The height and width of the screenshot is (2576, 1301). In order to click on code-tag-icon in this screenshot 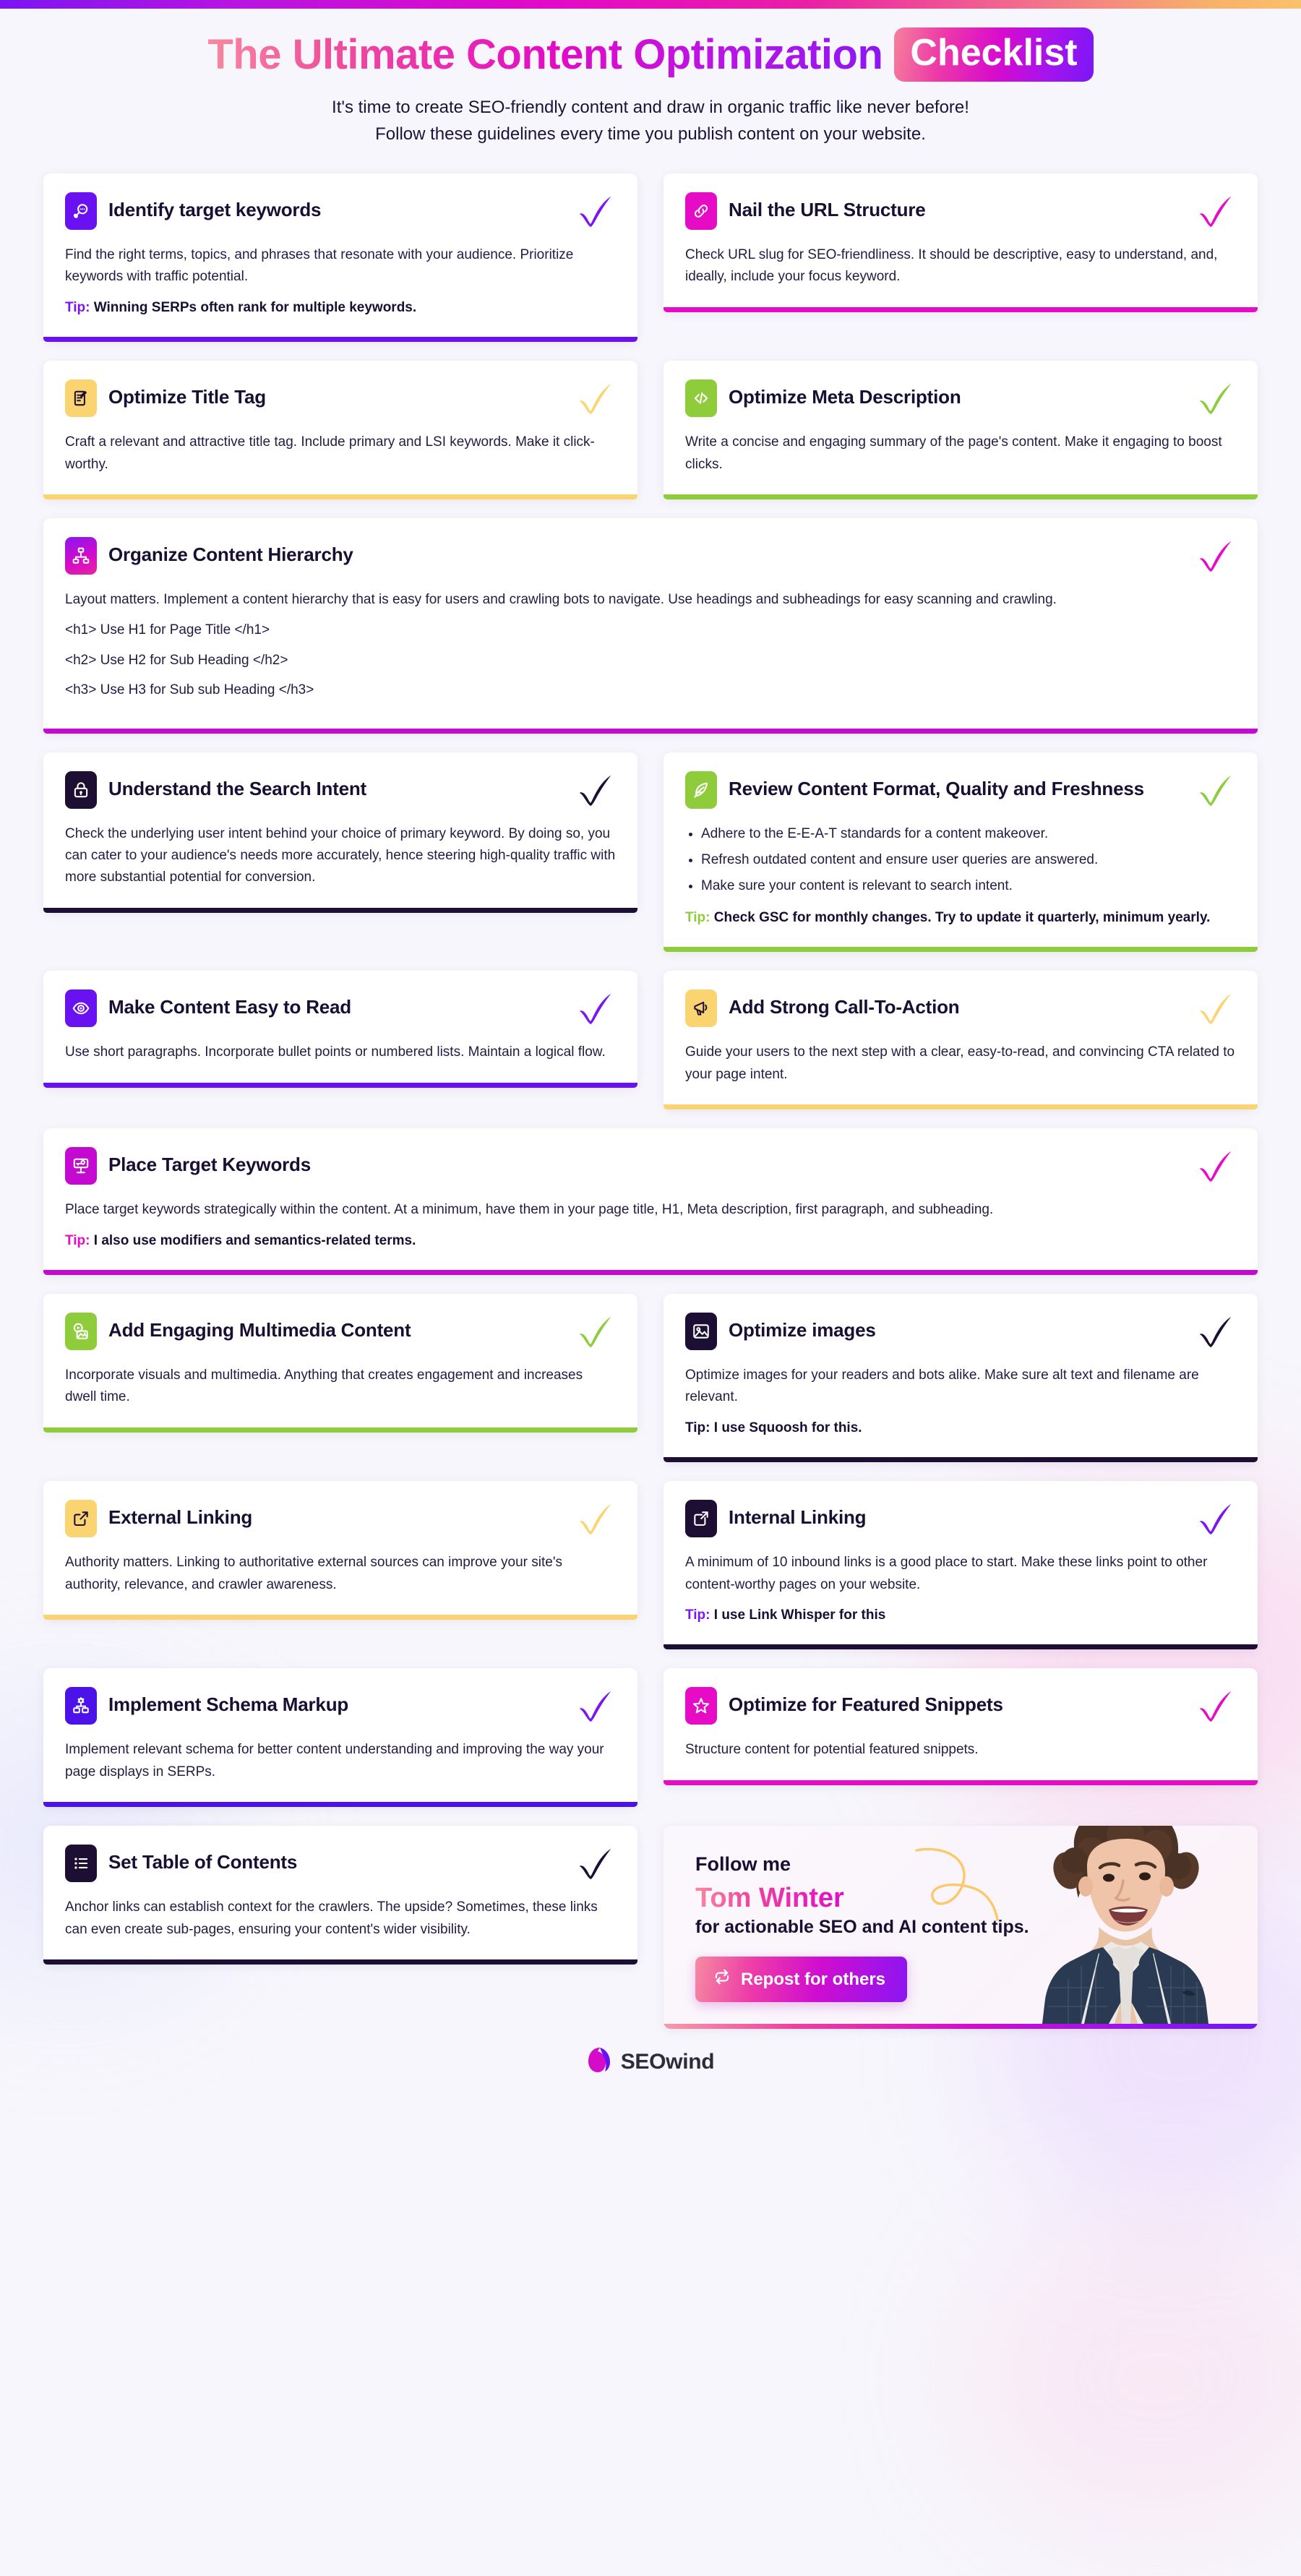, I will do `click(701, 398)`.